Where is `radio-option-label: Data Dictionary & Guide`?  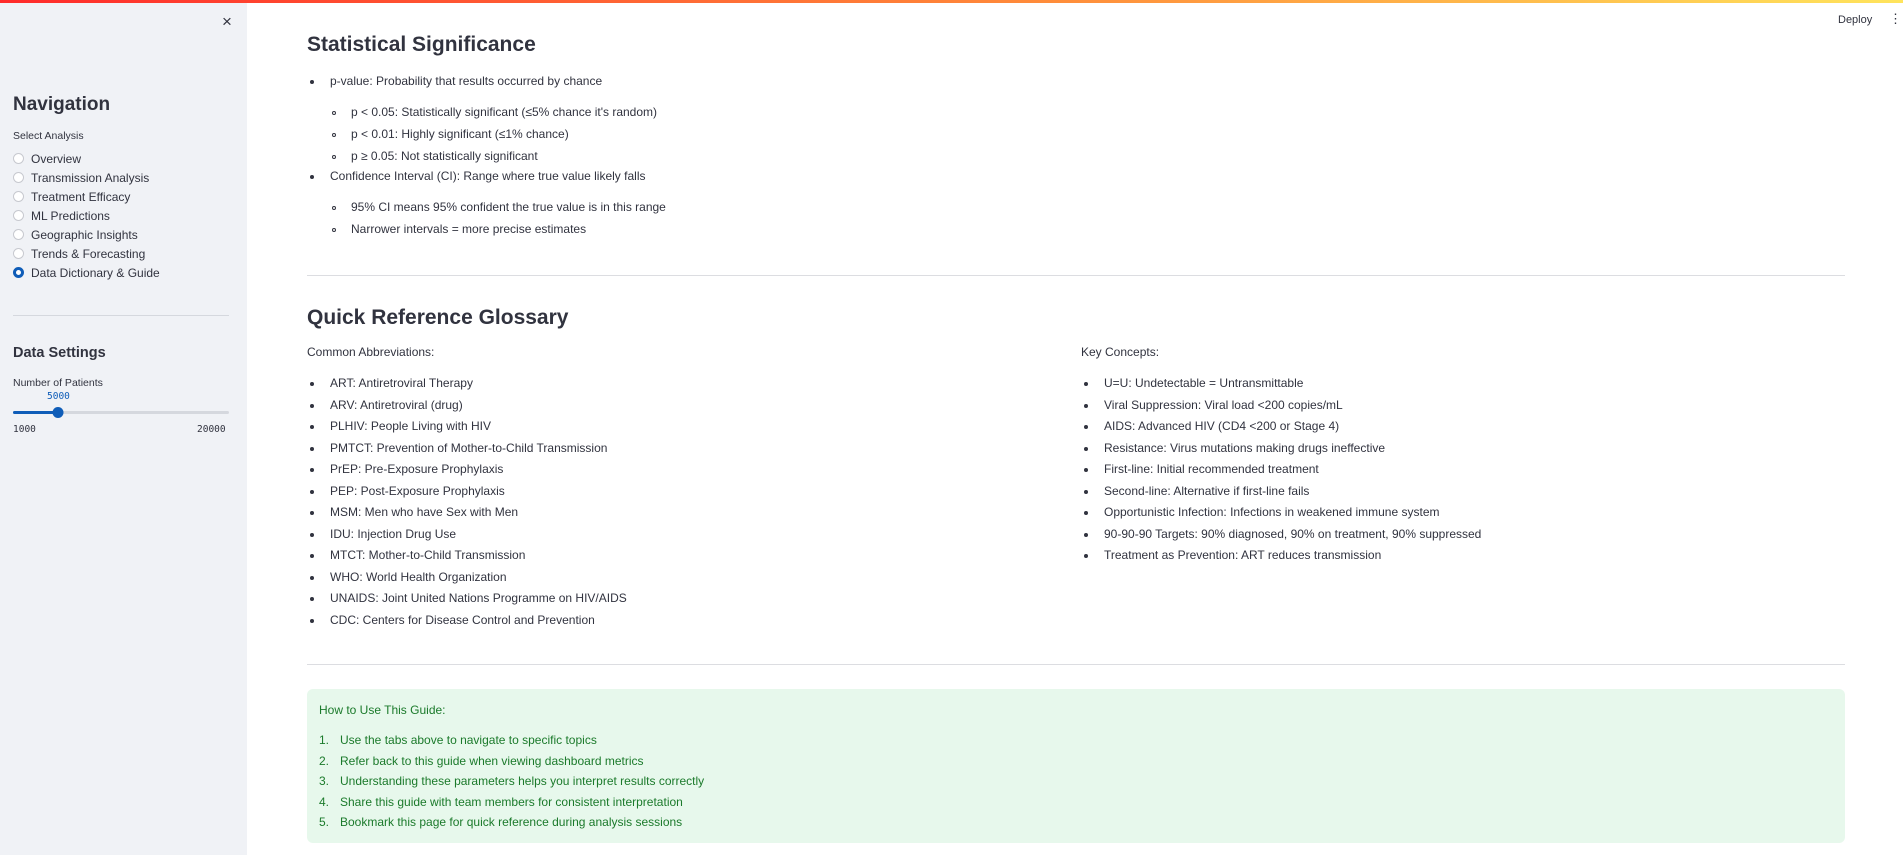
radio-option-label: Data Dictionary & Guide is located at coordinates (95, 272).